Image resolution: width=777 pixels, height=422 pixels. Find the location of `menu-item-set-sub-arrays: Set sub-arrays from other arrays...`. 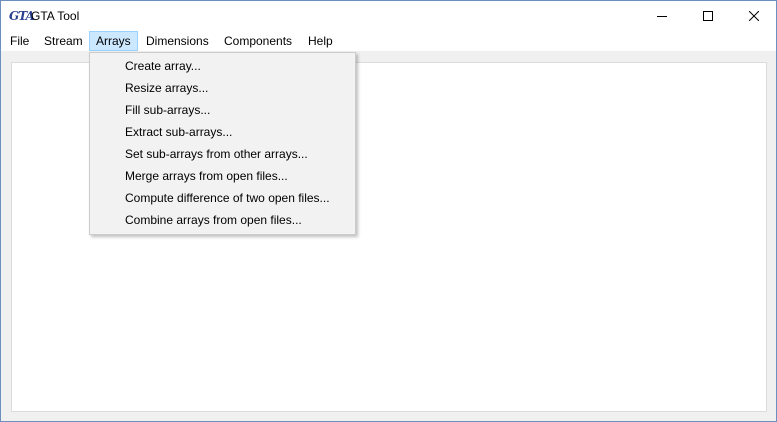

menu-item-set-sub-arrays: Set sub-arrays from other arrays... is located at coordinates (222, 154).